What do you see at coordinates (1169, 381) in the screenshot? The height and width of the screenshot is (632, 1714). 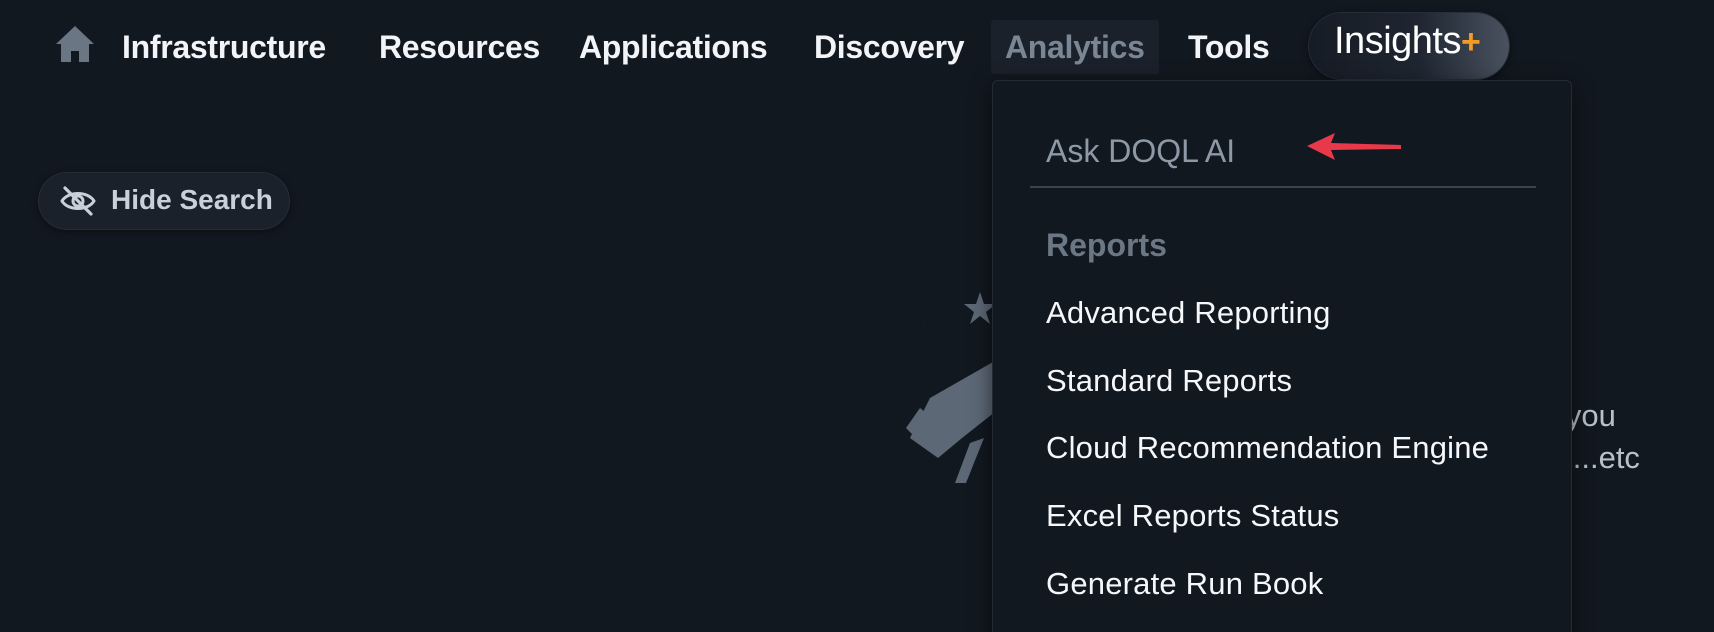 I see `menu-item-standard-reports: Standard Reports` at bounding box center [1169, 381].